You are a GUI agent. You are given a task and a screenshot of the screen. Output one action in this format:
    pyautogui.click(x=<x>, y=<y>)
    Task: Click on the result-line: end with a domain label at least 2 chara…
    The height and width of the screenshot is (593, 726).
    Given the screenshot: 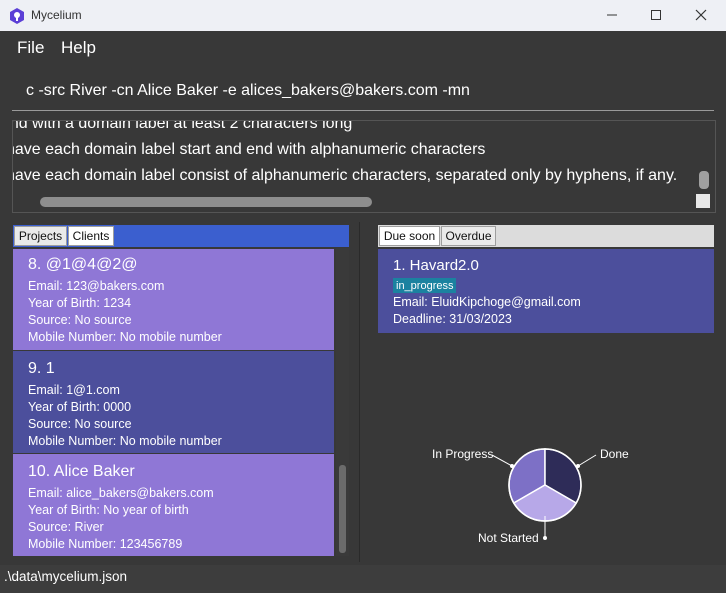 What is the action you would take?
    pyautogui.click(x=182, y=126)
    